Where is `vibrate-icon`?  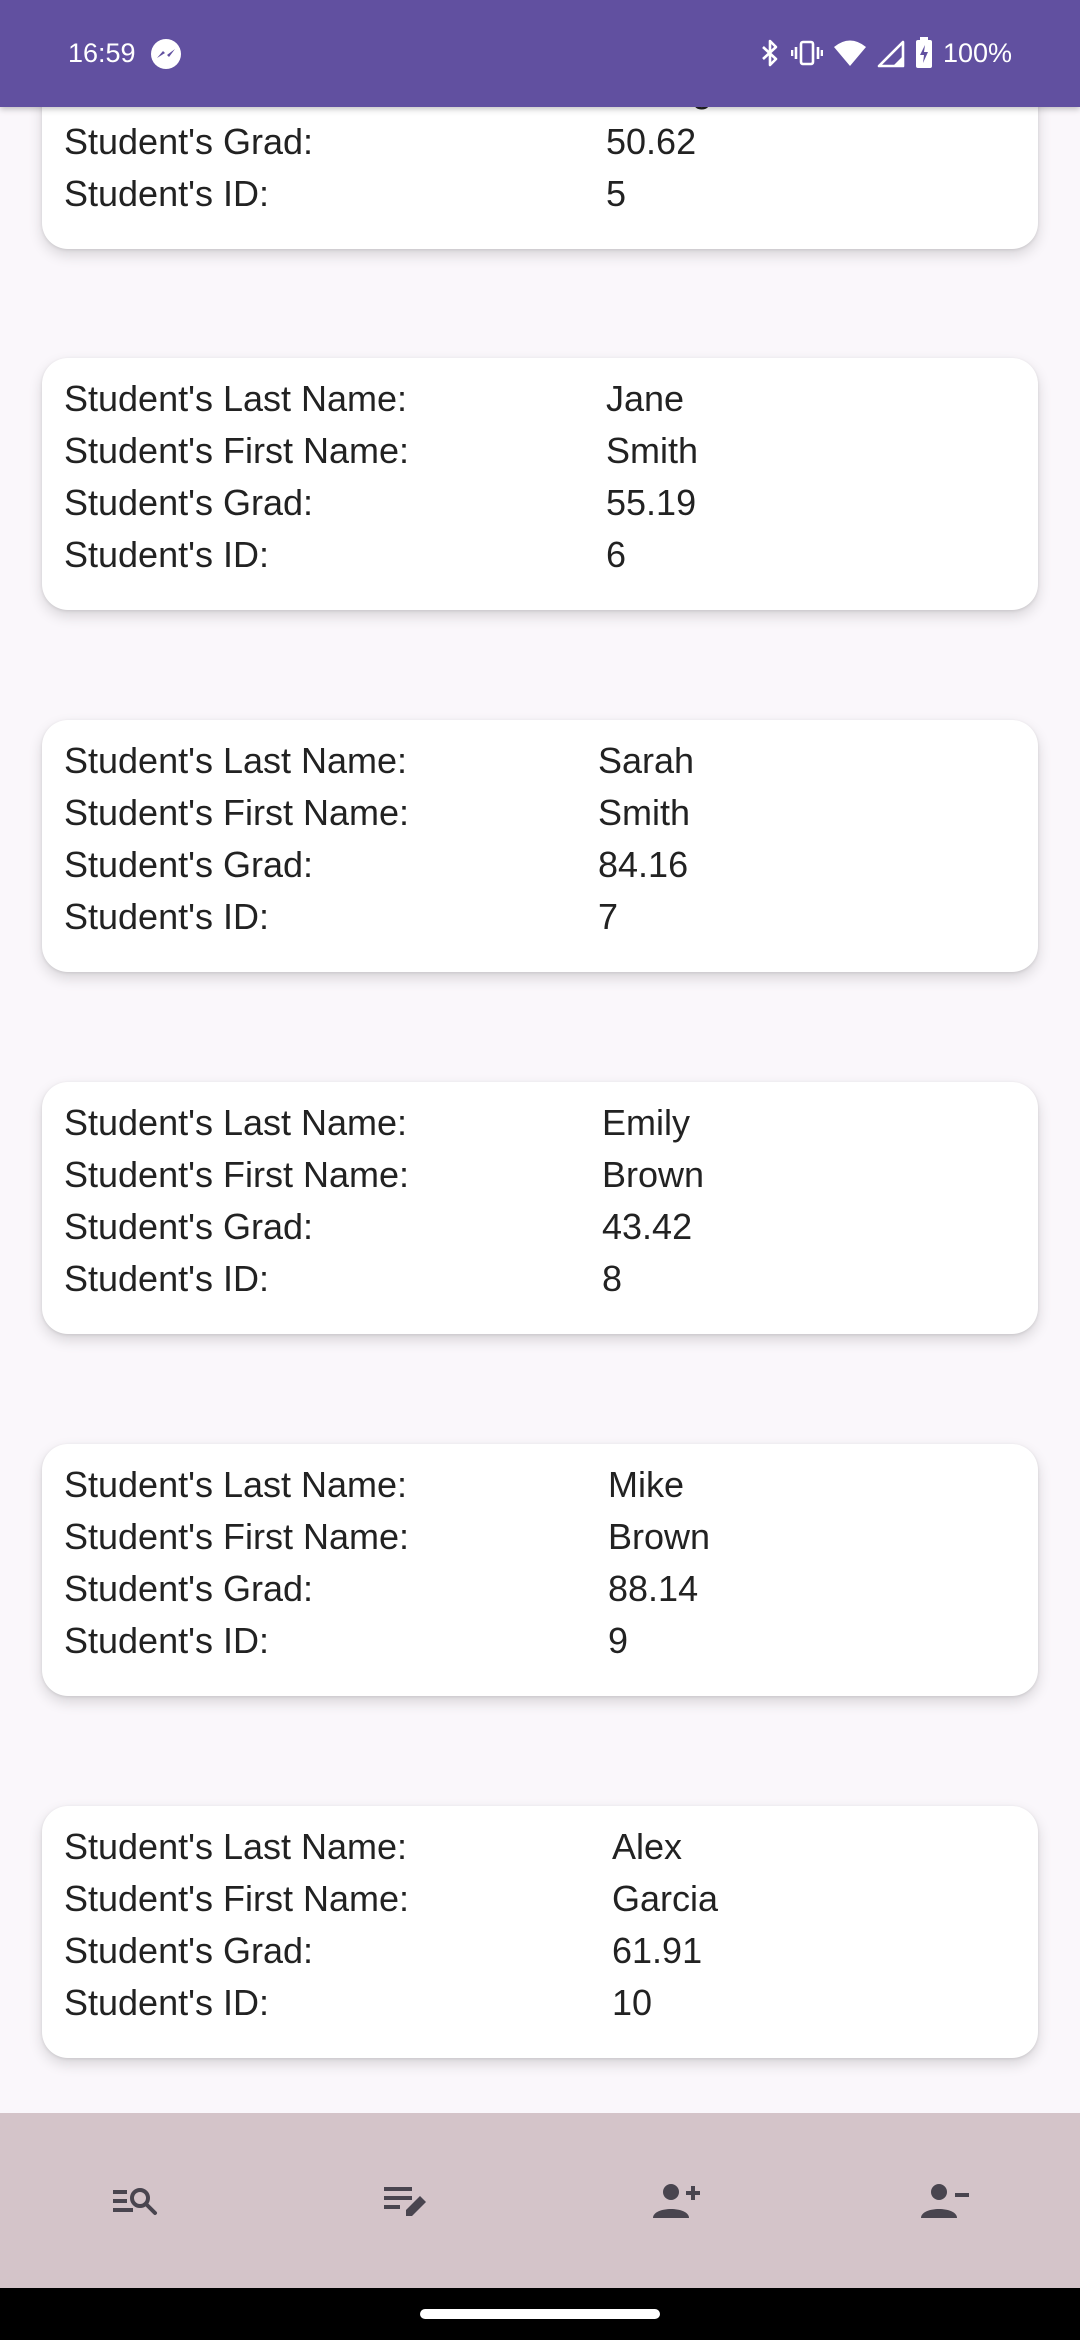
vibrate-icon is located at coordinates (806, 53).